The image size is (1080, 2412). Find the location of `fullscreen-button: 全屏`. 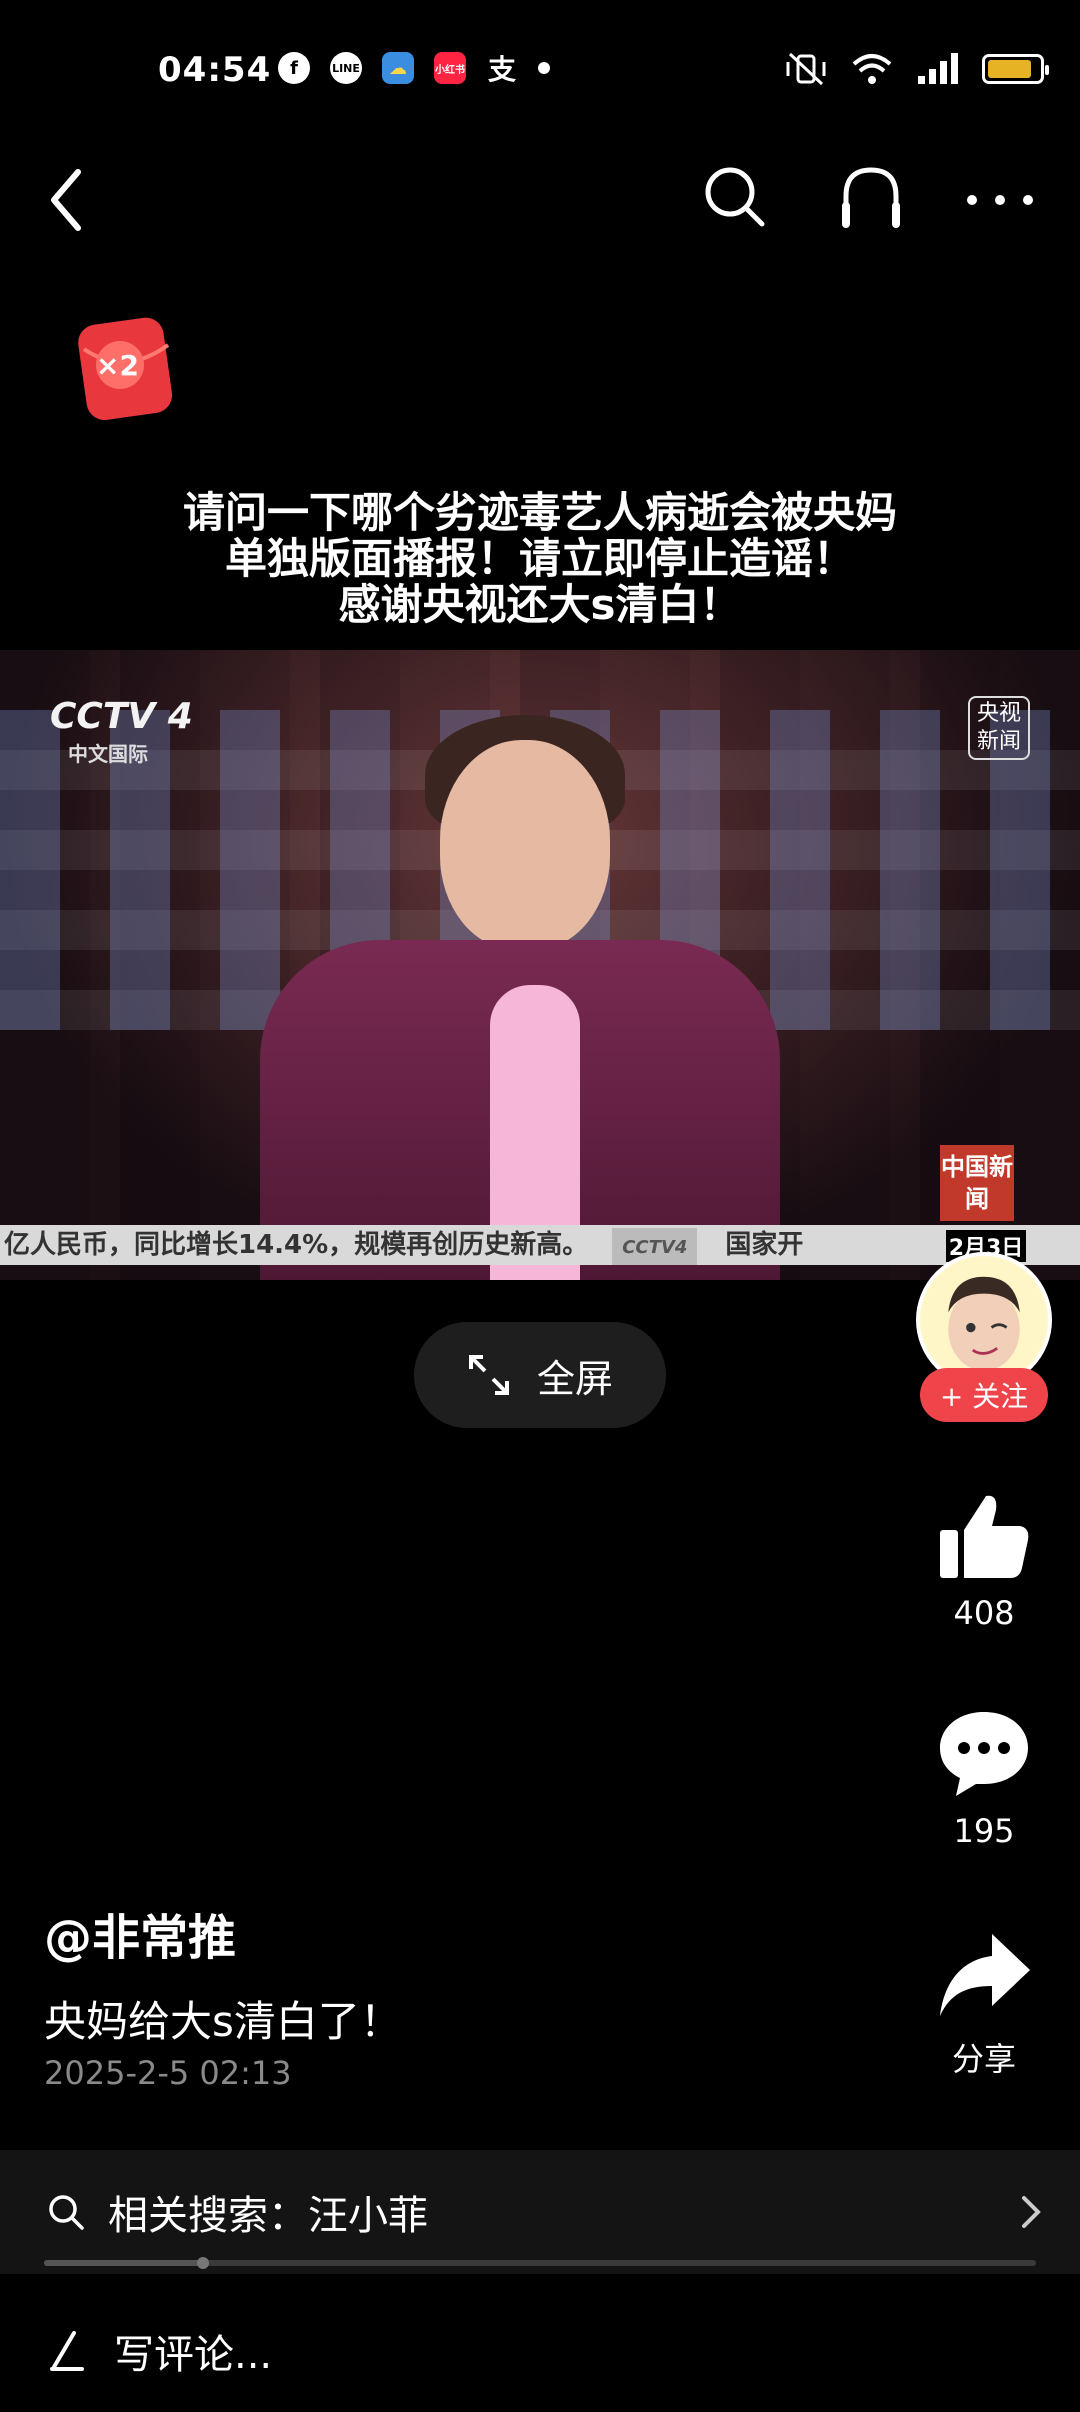

fullscreen-button: 全屏 is located at coordinates (540, 1375).